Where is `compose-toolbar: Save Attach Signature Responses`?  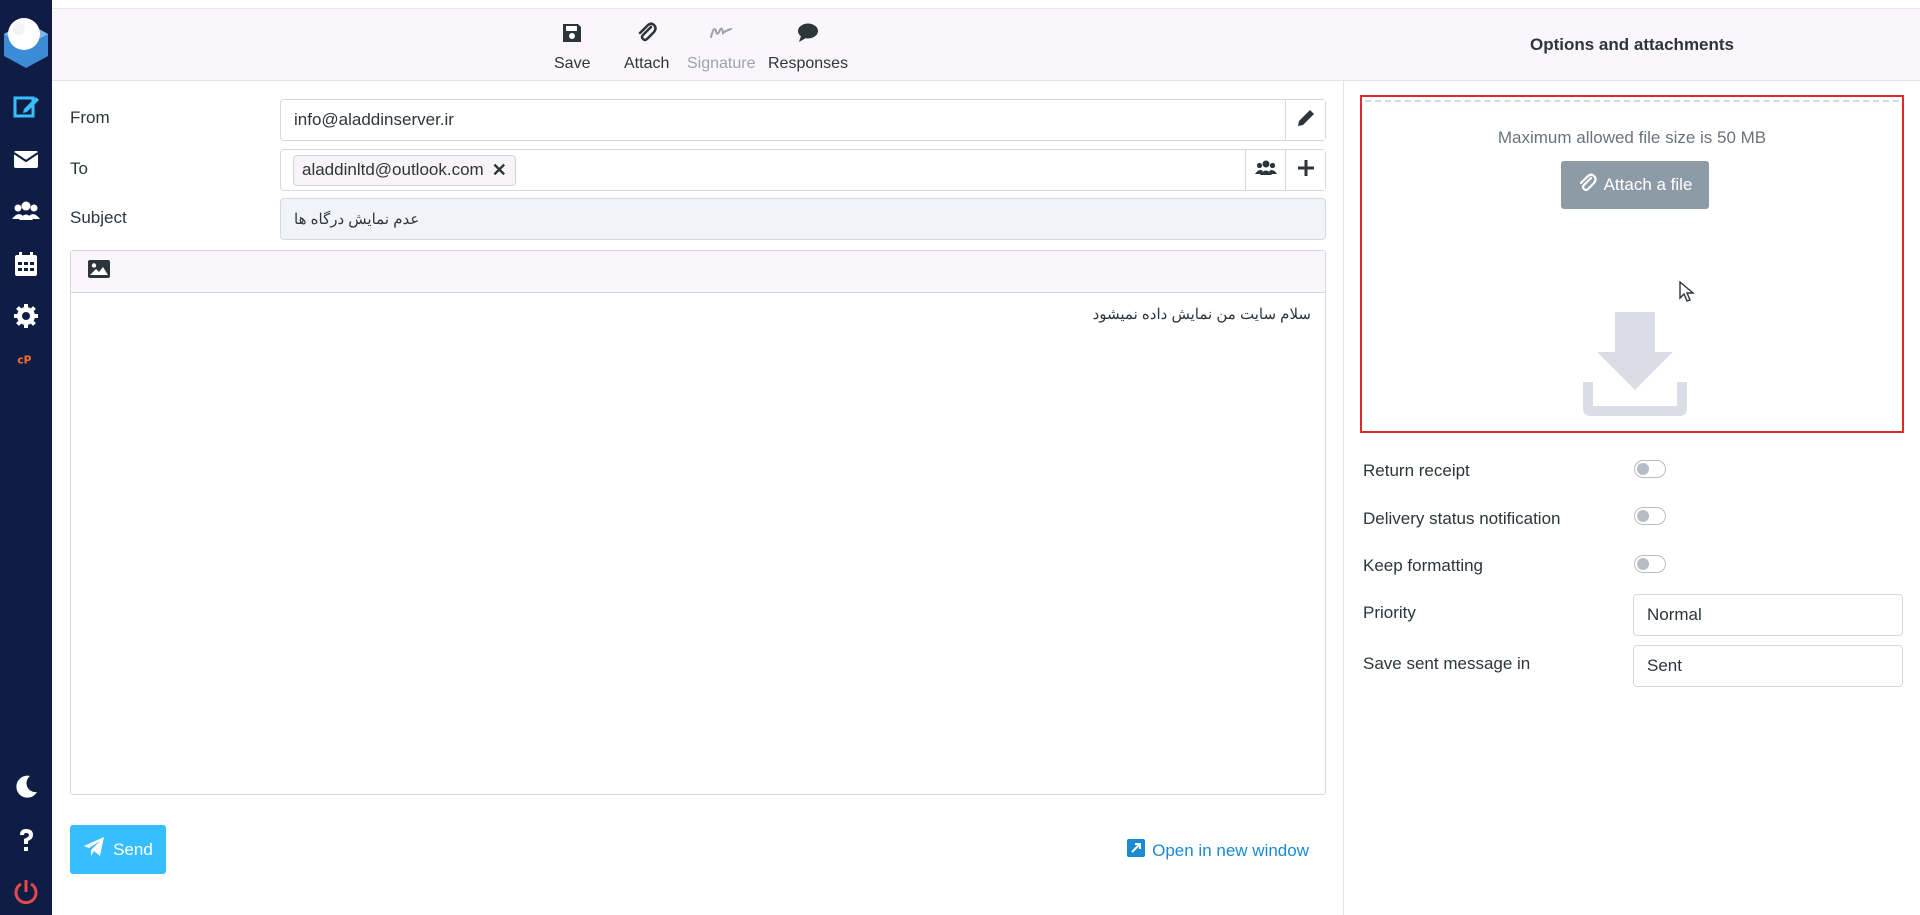
compose-toolbar: Save Attach Signature Responses is located at coordinates (698, 45).